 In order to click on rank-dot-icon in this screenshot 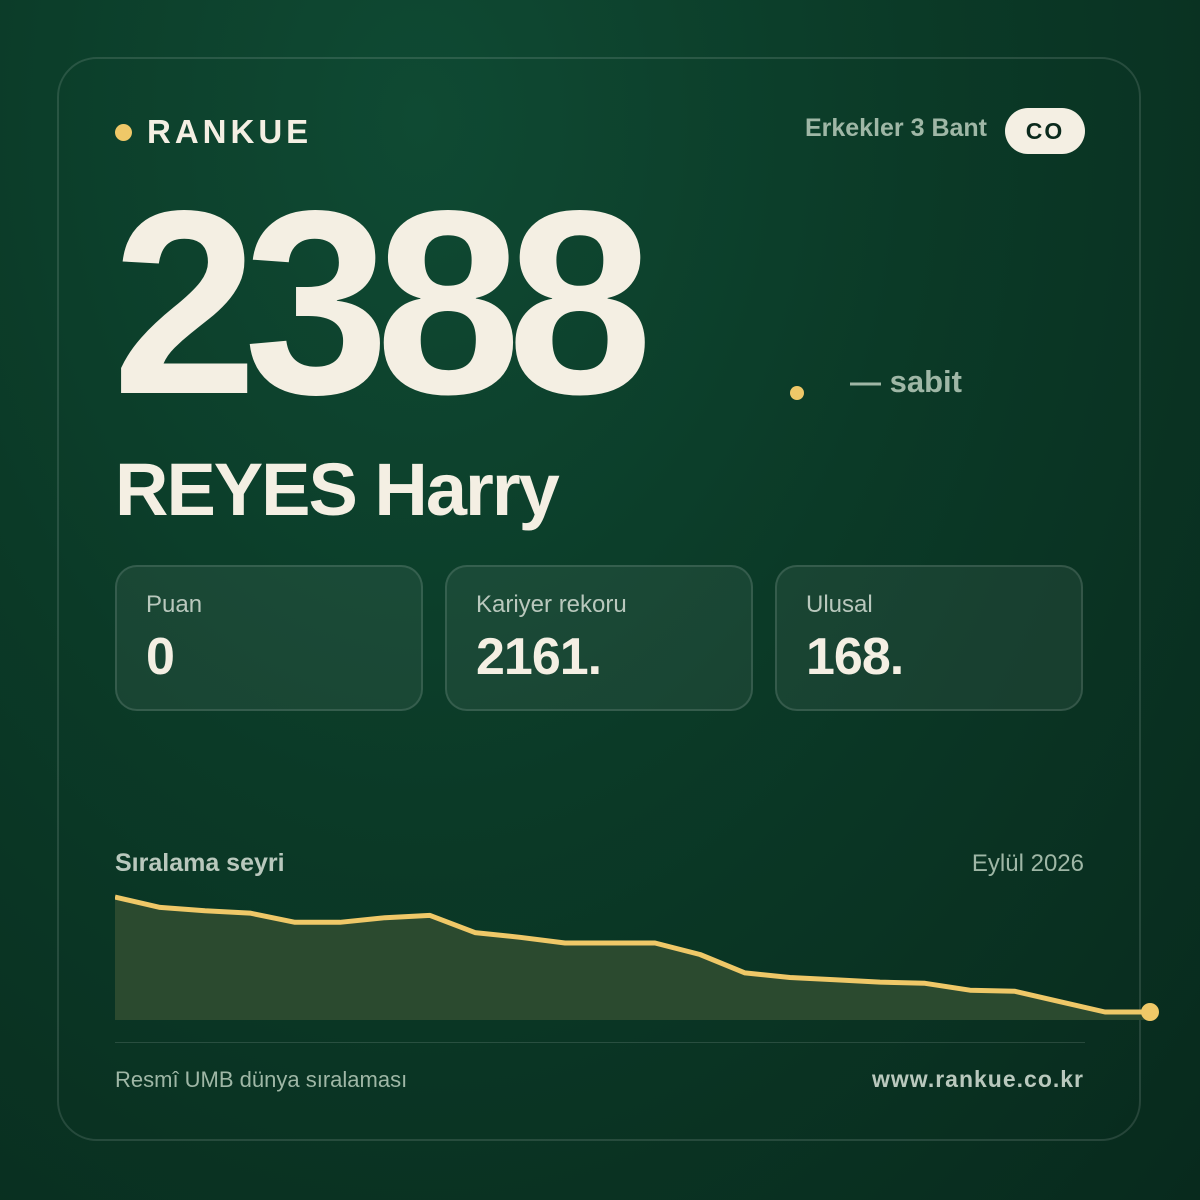, I will do `click(797, 393)`.